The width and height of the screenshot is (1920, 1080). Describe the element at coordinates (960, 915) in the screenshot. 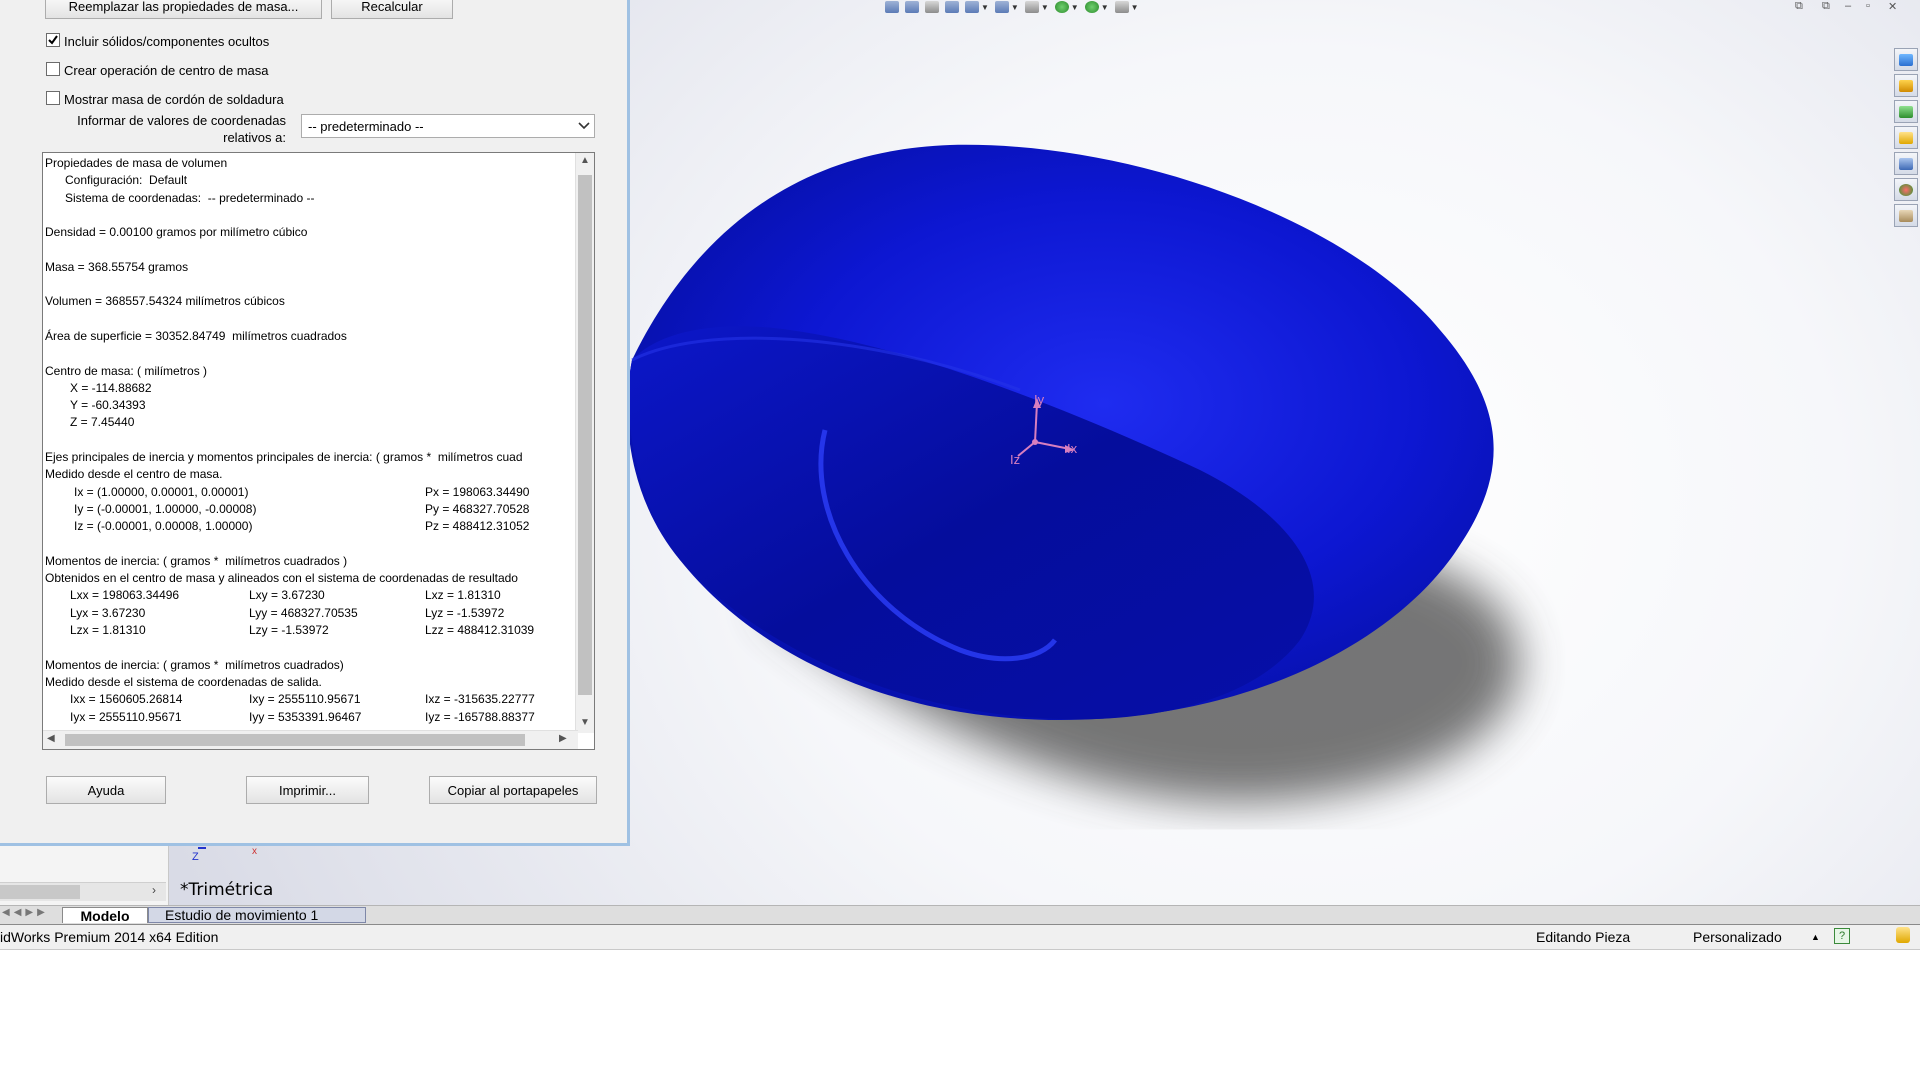

I see `bottom-tab-bar: ◀◀▶▶ Modelo Estudio de movimiento 1` at that location.